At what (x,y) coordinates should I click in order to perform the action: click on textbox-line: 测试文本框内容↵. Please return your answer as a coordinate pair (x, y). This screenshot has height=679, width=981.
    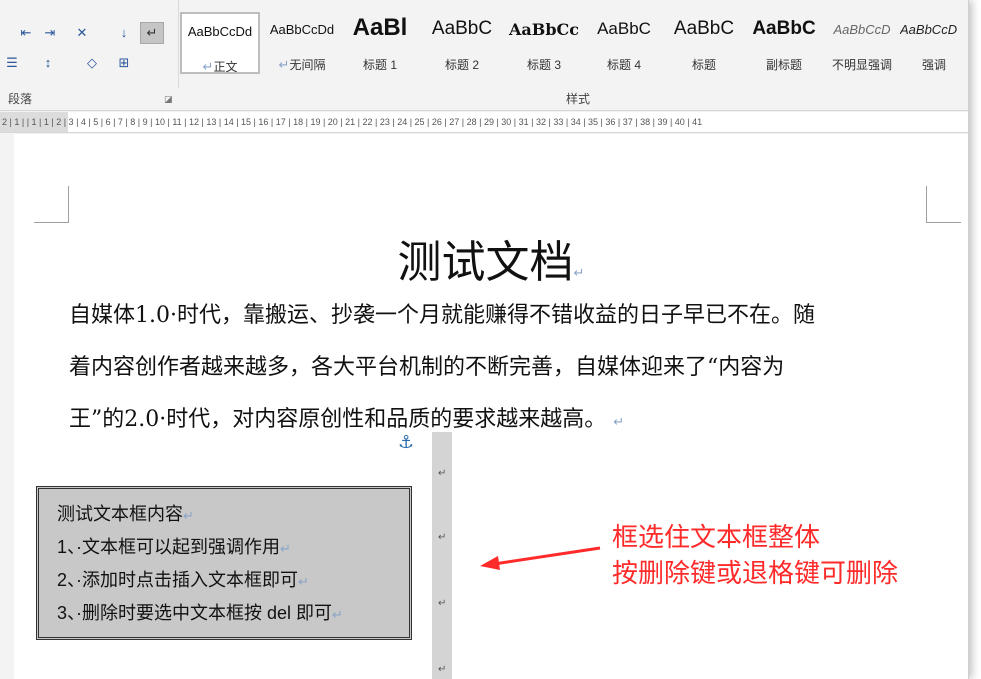
    Looking at the image, I should click on (125, 514).